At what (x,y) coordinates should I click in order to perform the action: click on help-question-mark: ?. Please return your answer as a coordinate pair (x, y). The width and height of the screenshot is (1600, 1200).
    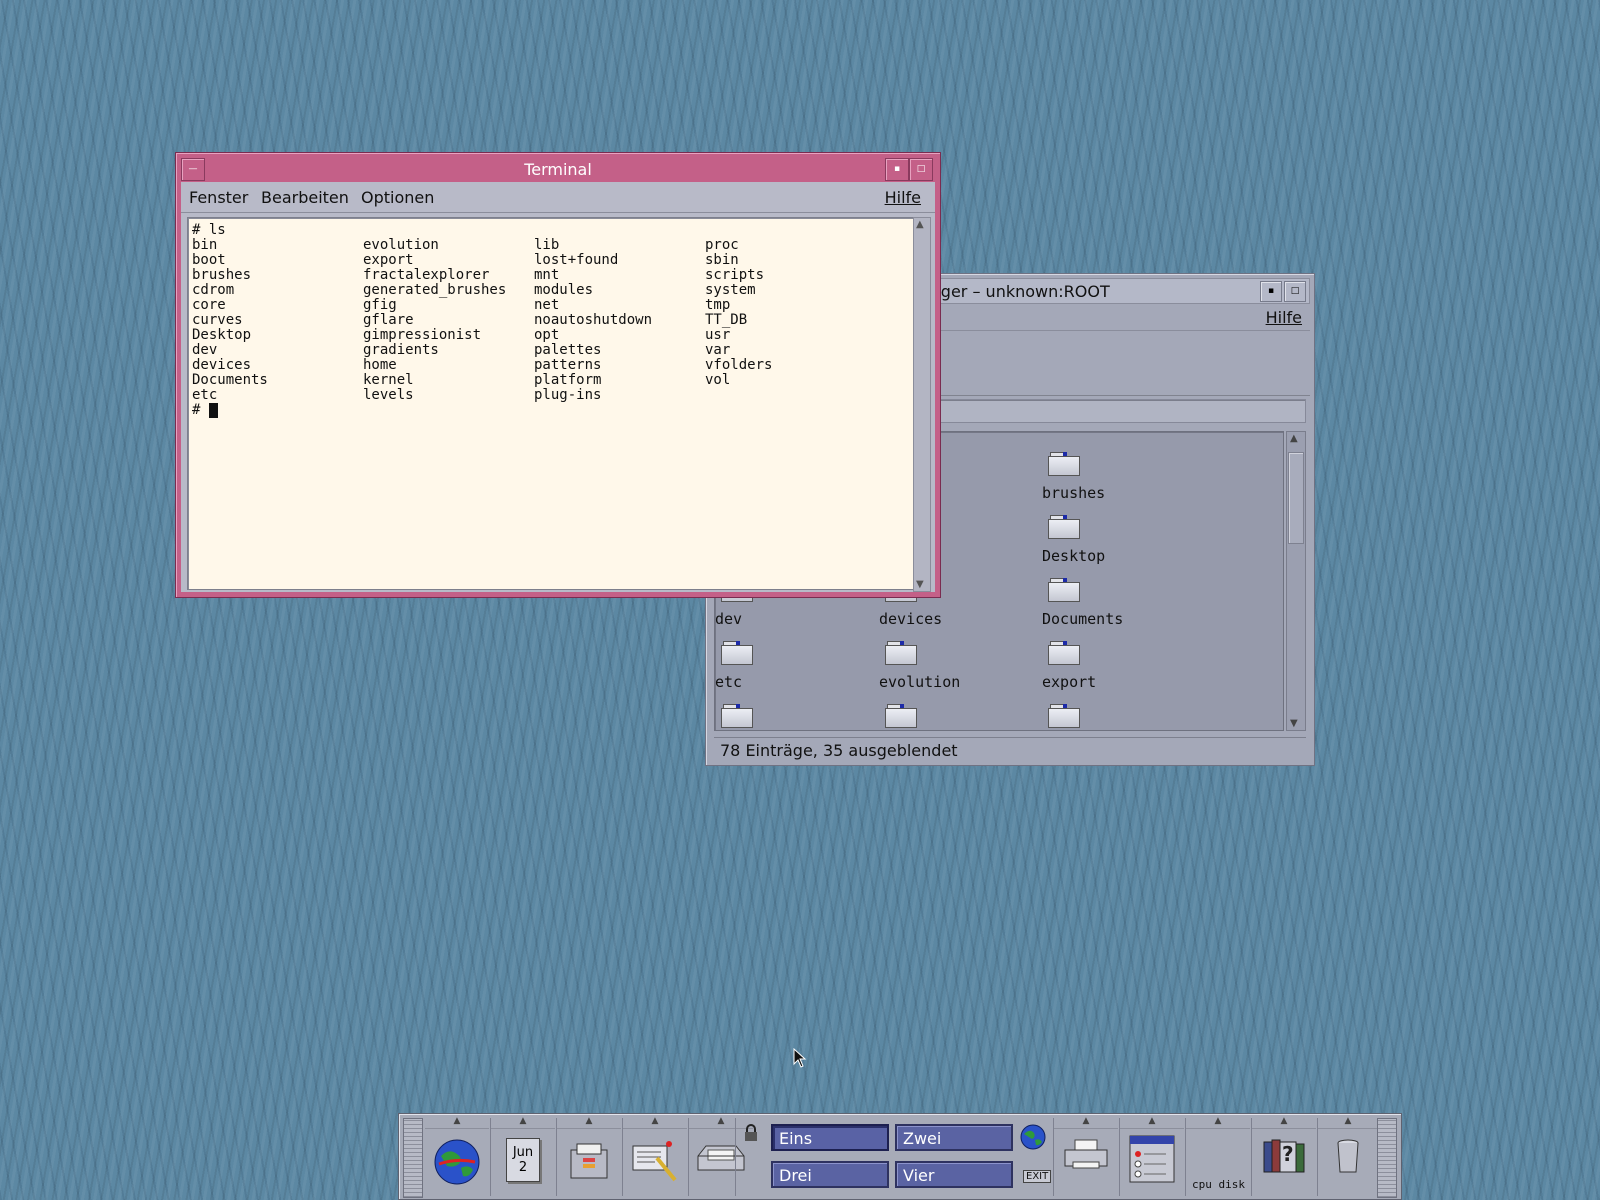
    Looking at the image, I should click on (1288, 1154).